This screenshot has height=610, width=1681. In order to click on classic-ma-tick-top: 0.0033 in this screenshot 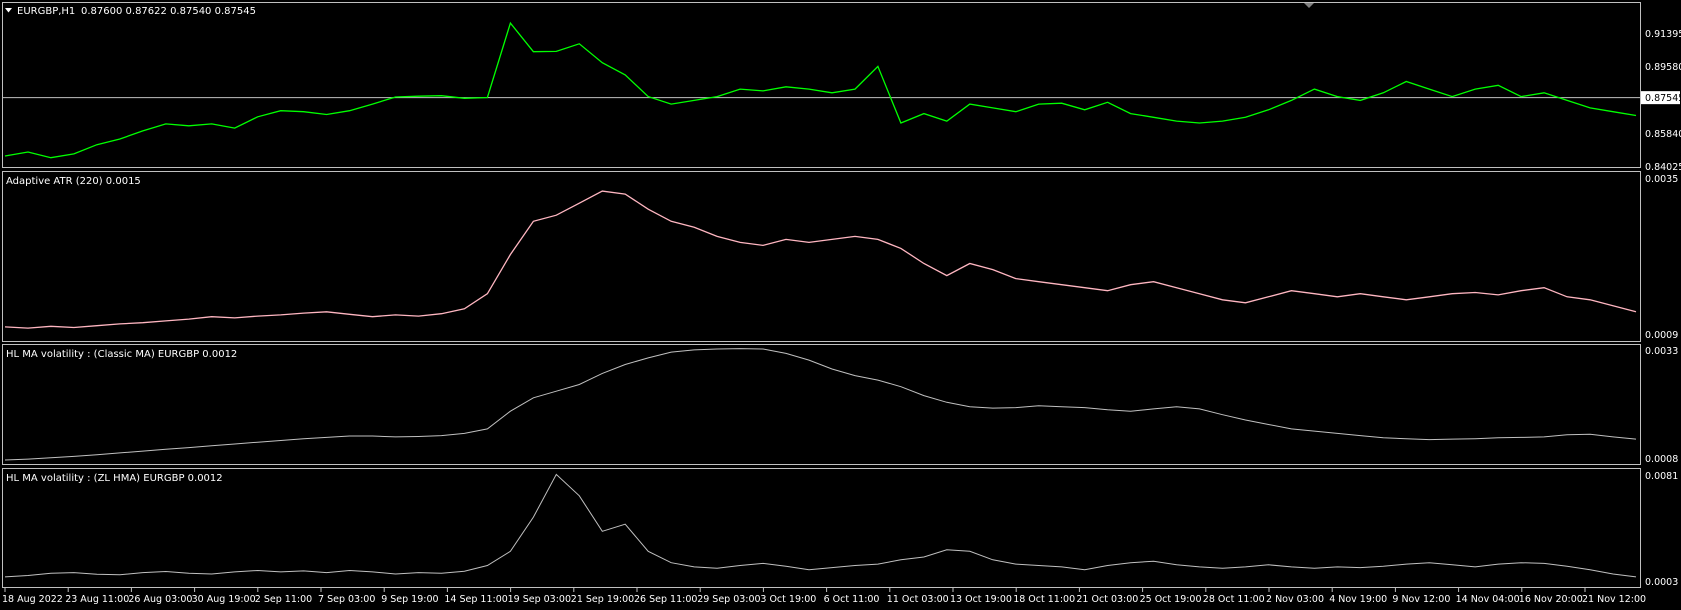, I will do `click(1661, 351)`.